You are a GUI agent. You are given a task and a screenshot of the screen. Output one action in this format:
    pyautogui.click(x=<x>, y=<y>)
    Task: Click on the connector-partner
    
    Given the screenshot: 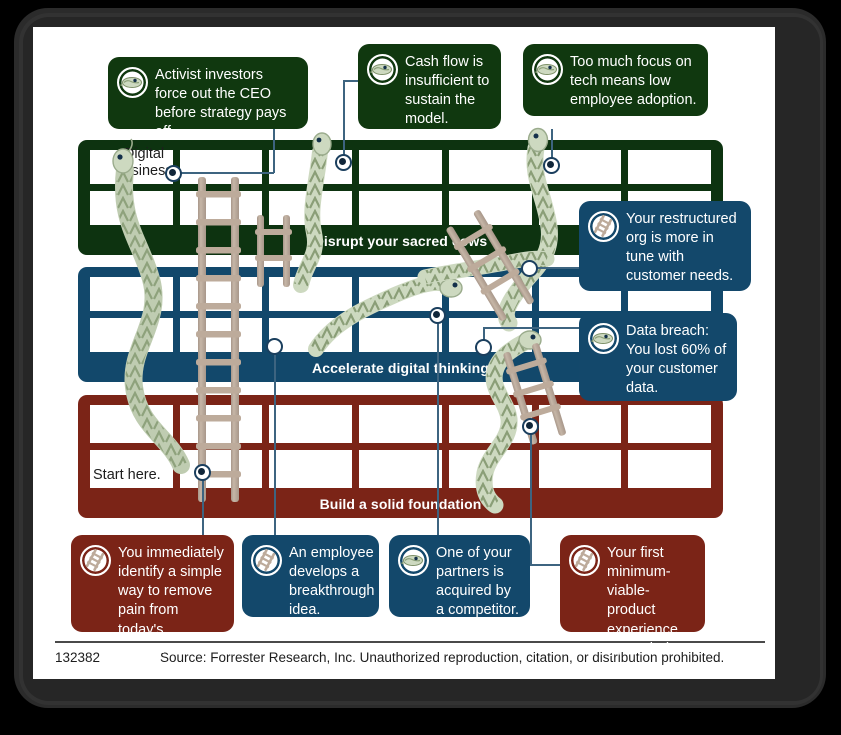 What is the action you would take?
    pyautogui.click(x=438, y=425)
    